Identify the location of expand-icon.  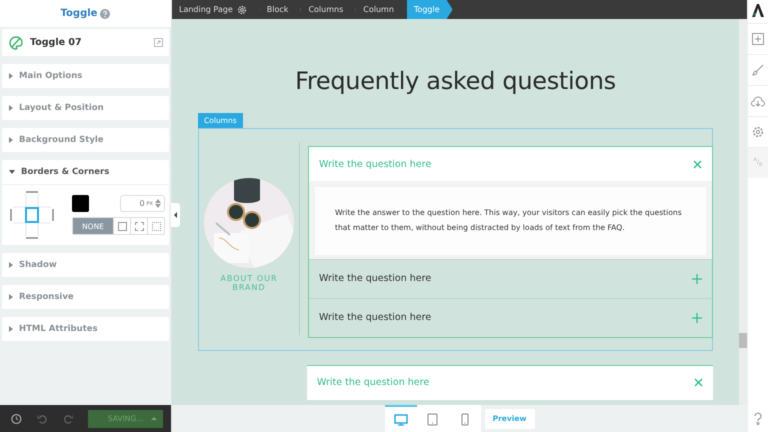
(158, 42).